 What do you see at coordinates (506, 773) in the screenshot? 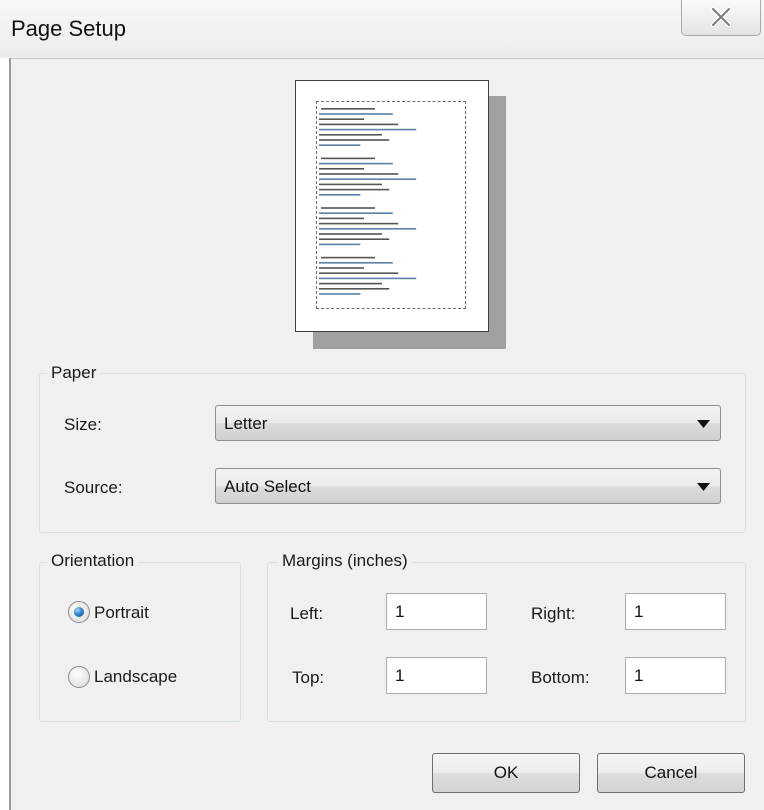
I see `ok-button: OK` at bounding box center [506, 773].